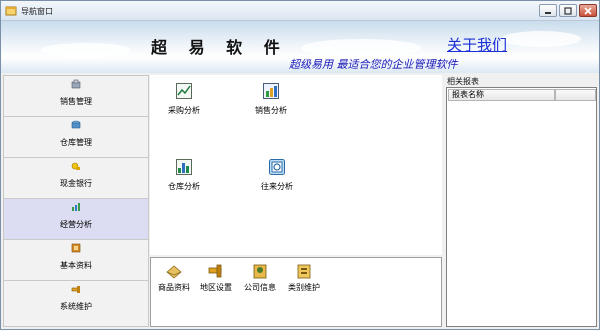 This screenshot has height=330, width=600. I want to click on basic-data-icon, so click(76, 248).